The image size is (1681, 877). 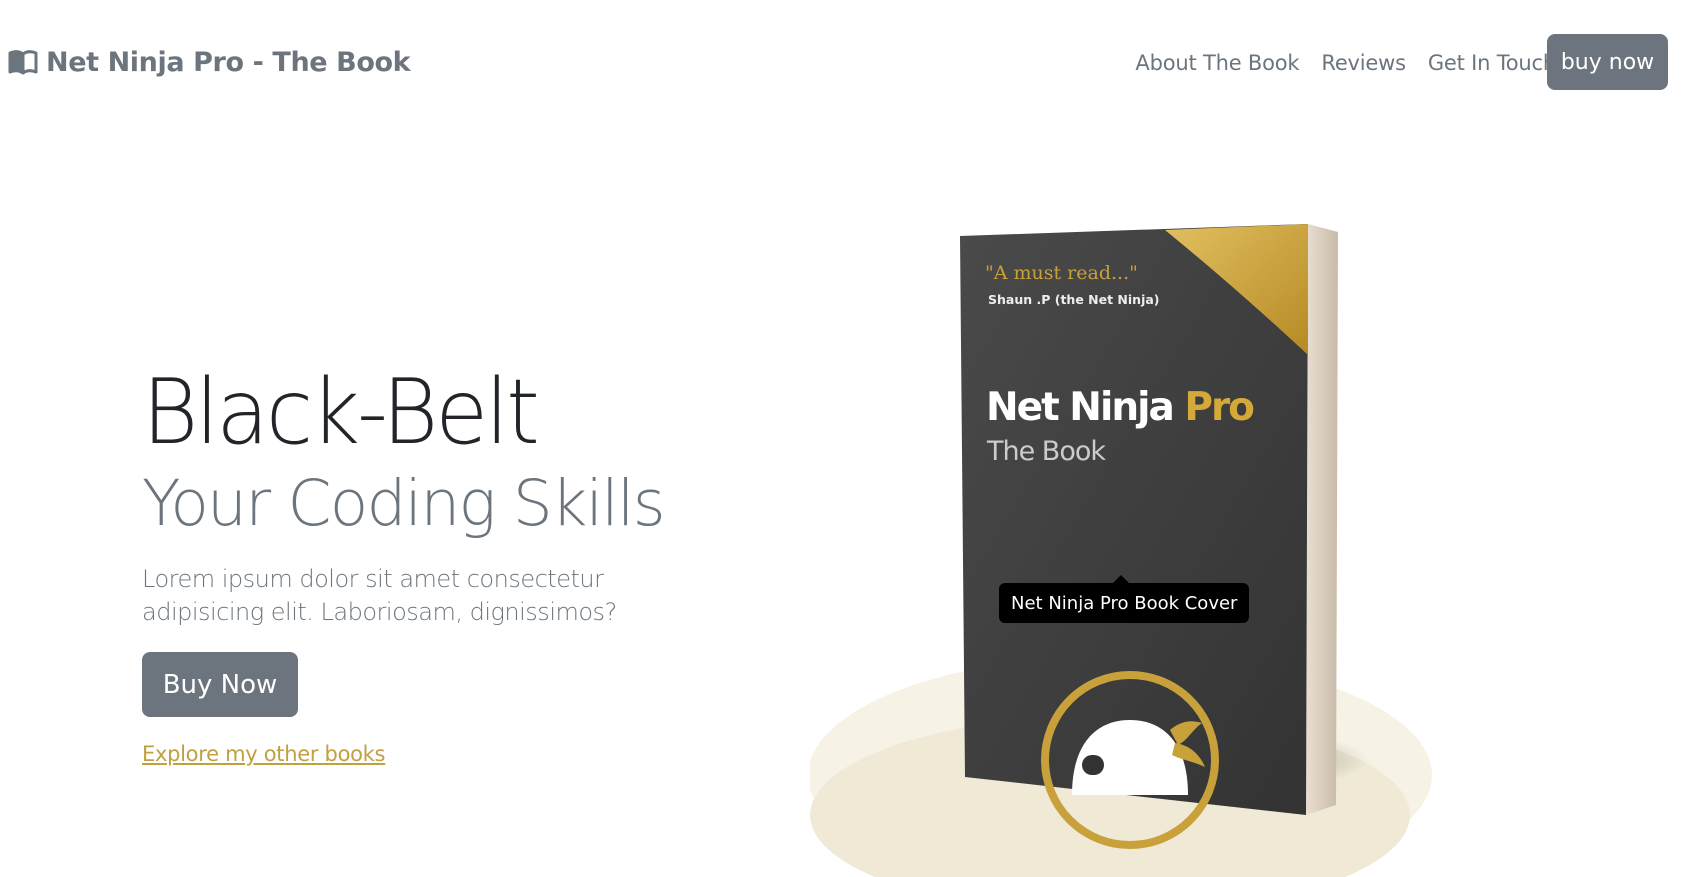 I want to click on nav-link-reviews: Reviews, so click(x=1363, y=63).